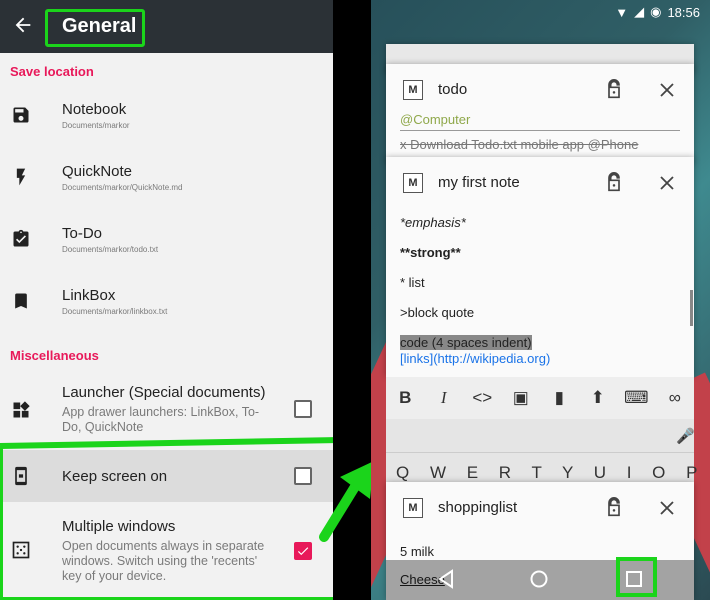  Describe the element at coordinates (540, 508) in the screenshot. I see `card-header: M shoppinglist` at that location.